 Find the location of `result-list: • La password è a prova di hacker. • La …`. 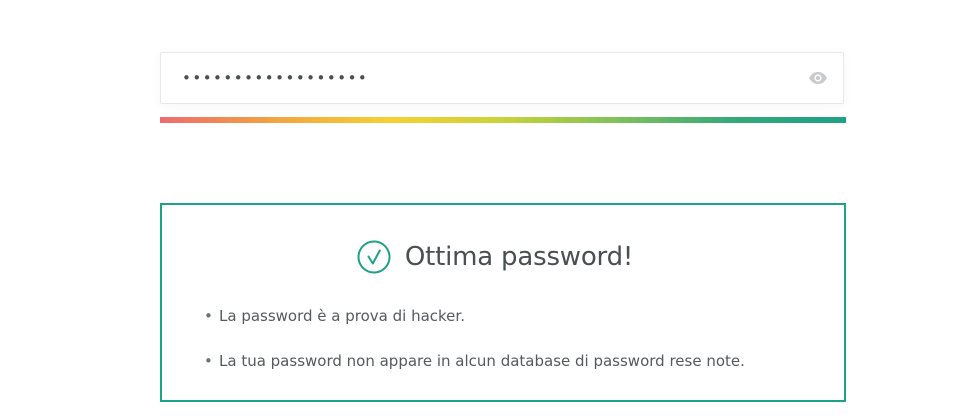

result-list: • La password è a prova di hacker. • La … is located at coordinates (474, 350).